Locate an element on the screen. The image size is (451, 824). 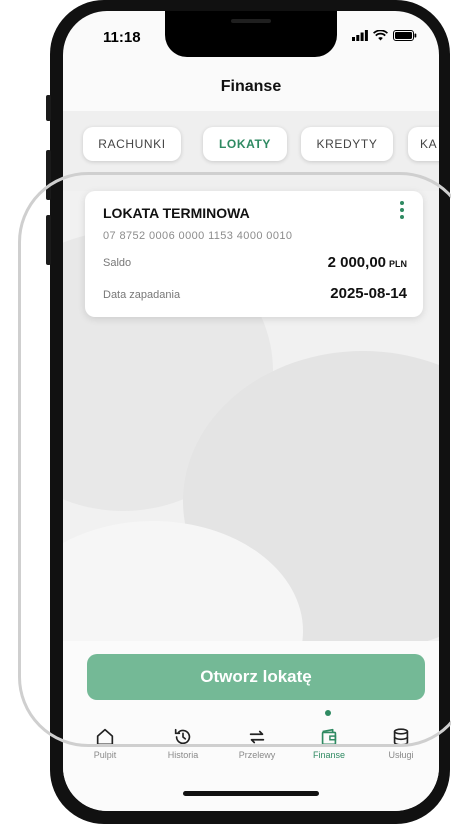
transfer-icon is located at coordinates (257, 737).